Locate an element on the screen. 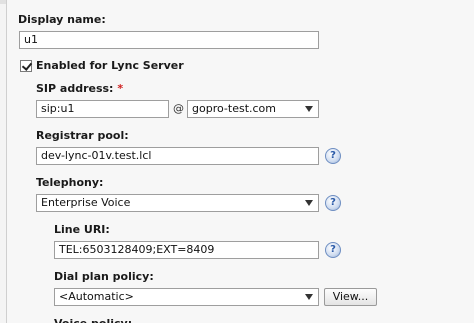  telephony-select: Enterprise Voice is located at coordinates (177, 203).